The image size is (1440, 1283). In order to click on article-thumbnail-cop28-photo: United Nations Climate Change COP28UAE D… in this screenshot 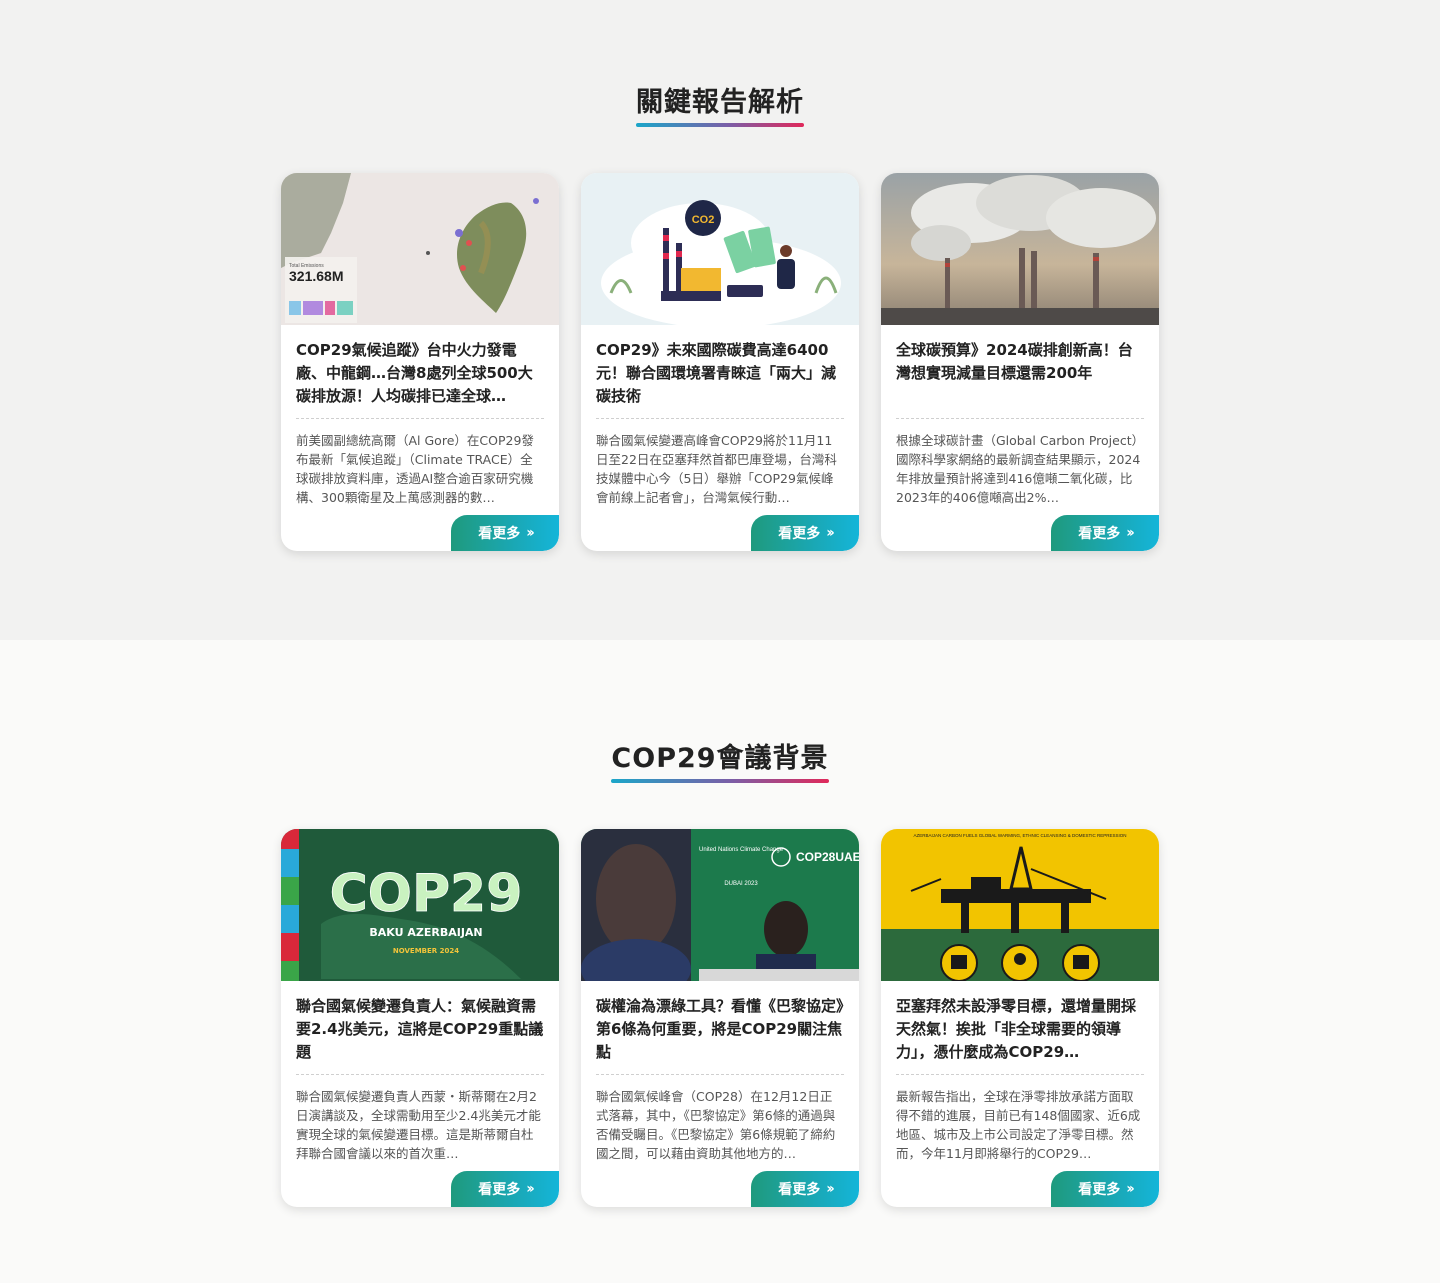, I will do `click(720, 905)`.